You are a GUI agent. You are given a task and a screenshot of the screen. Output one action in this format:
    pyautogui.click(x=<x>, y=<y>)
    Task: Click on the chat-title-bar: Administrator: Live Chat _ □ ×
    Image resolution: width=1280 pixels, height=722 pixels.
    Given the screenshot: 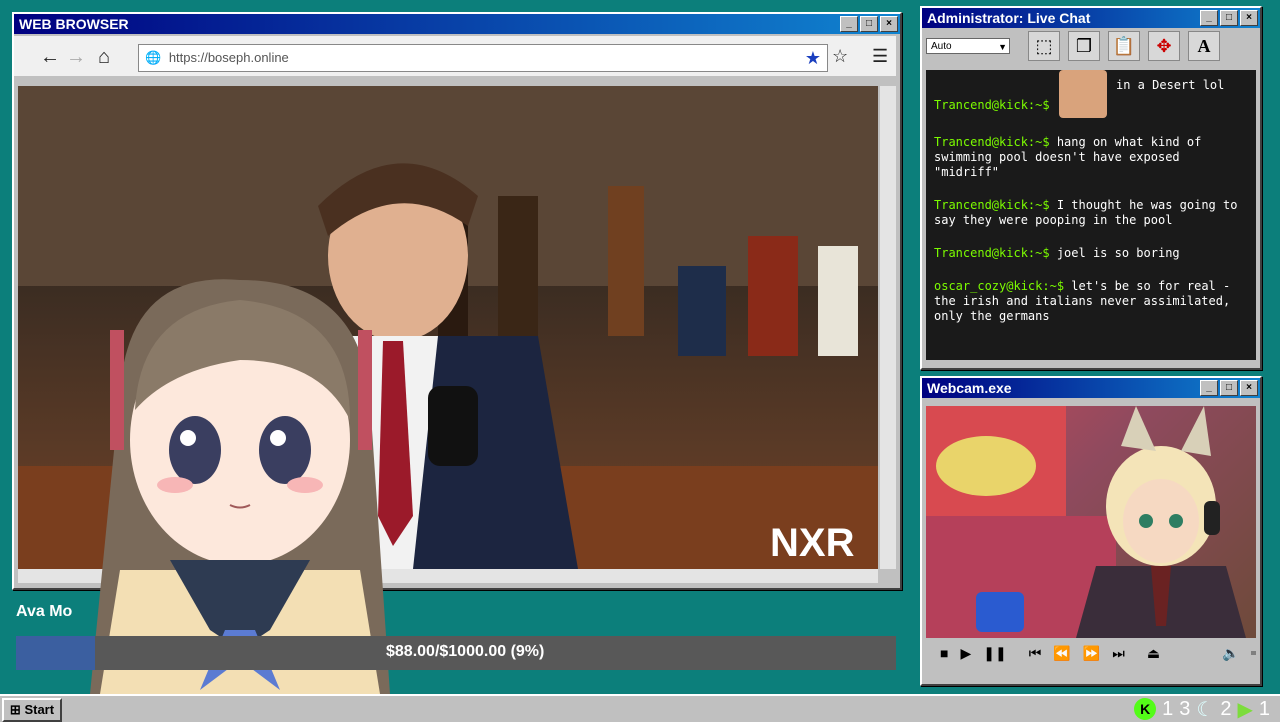 What is the action you would take?
    pyautogui.click(x=1091, y=18)
    